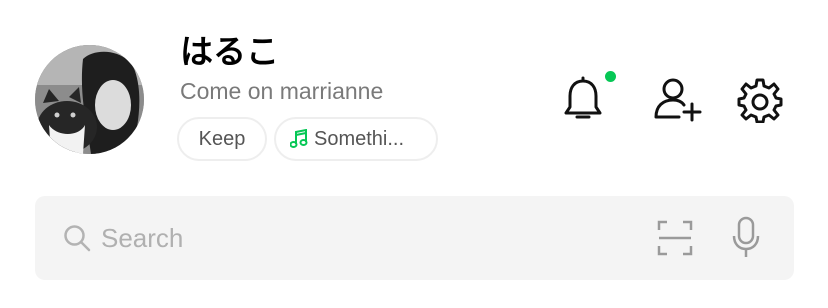  Describe the element at coordinates (281, 91) in the screenshot. I see `status-message: Come on marrianne` at that location.